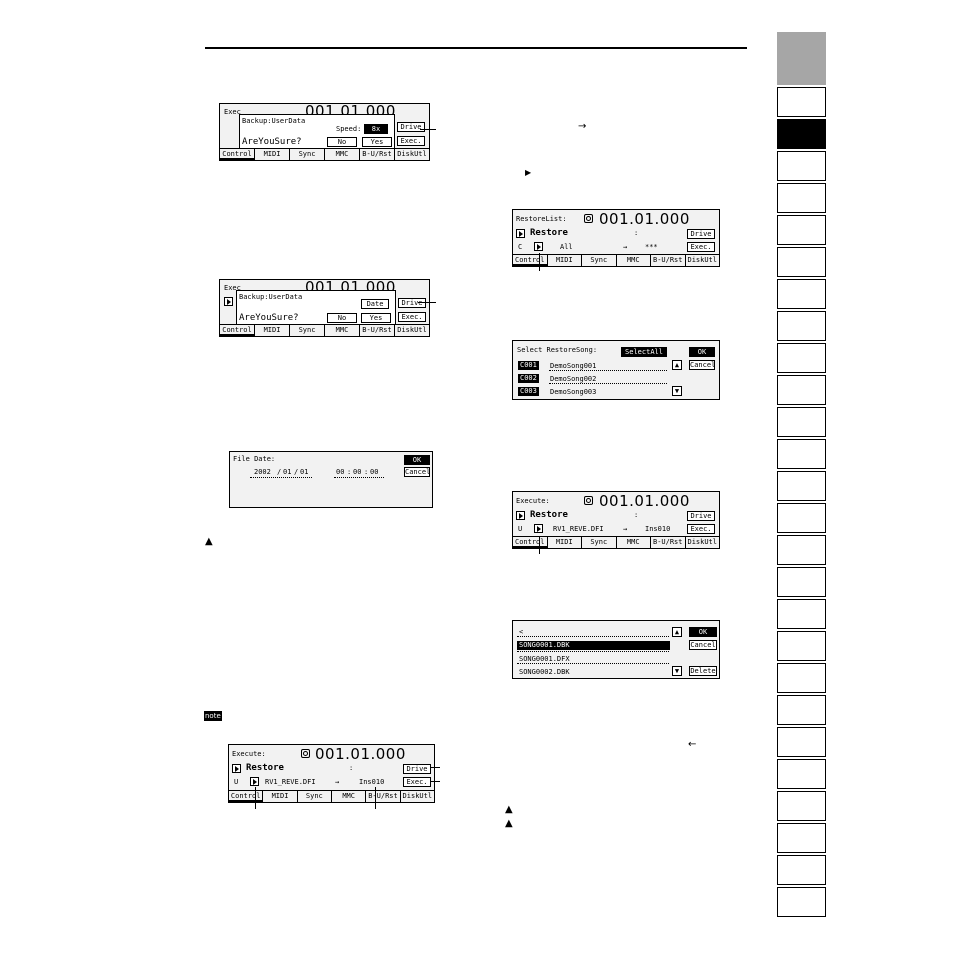 This screenshot has height=954, width=954. I want to click on year-field: 2002, so click(262, 472).